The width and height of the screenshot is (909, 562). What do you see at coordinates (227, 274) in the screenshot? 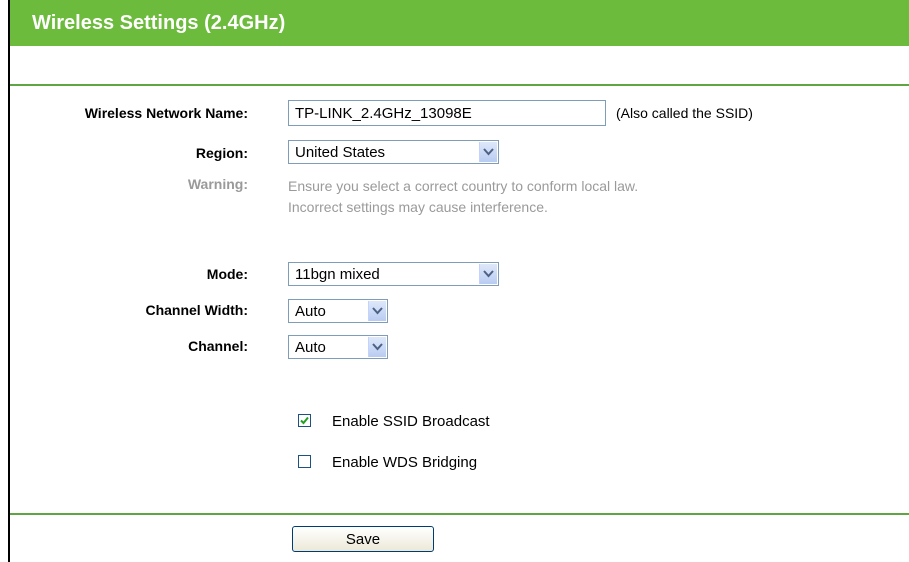
I see `mode-label: Mode:` at bounding box center [227, 274].